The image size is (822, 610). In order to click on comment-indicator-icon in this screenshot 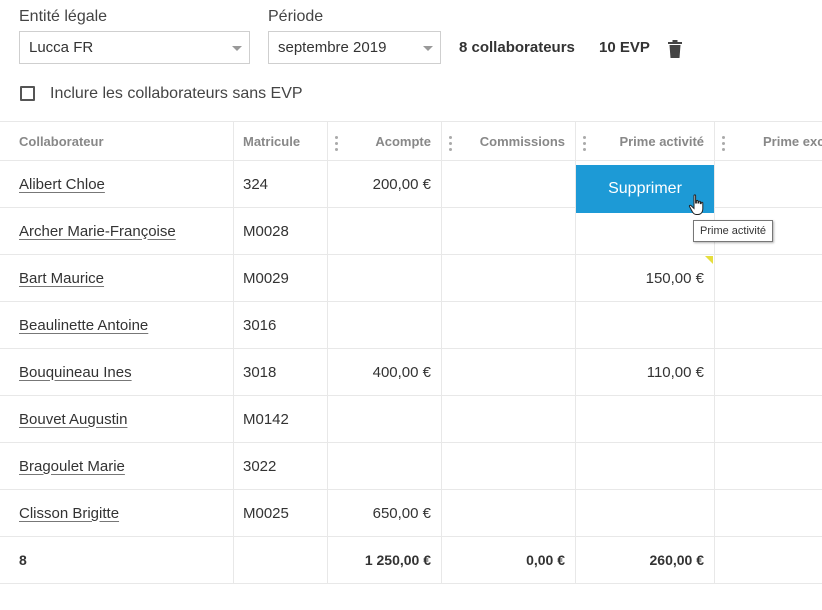, I will do `click(709, 260)`.